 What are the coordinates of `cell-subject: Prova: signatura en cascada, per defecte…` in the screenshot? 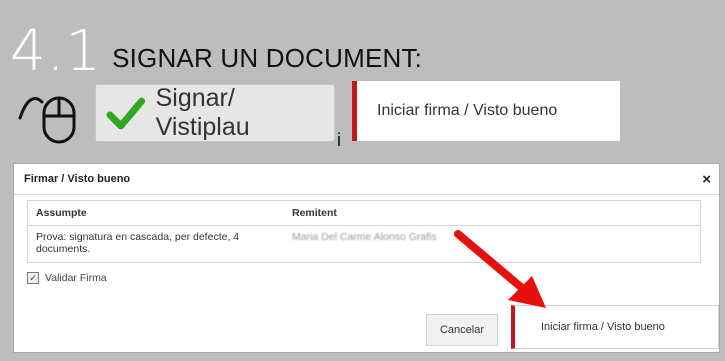 It's located at (138, 243).